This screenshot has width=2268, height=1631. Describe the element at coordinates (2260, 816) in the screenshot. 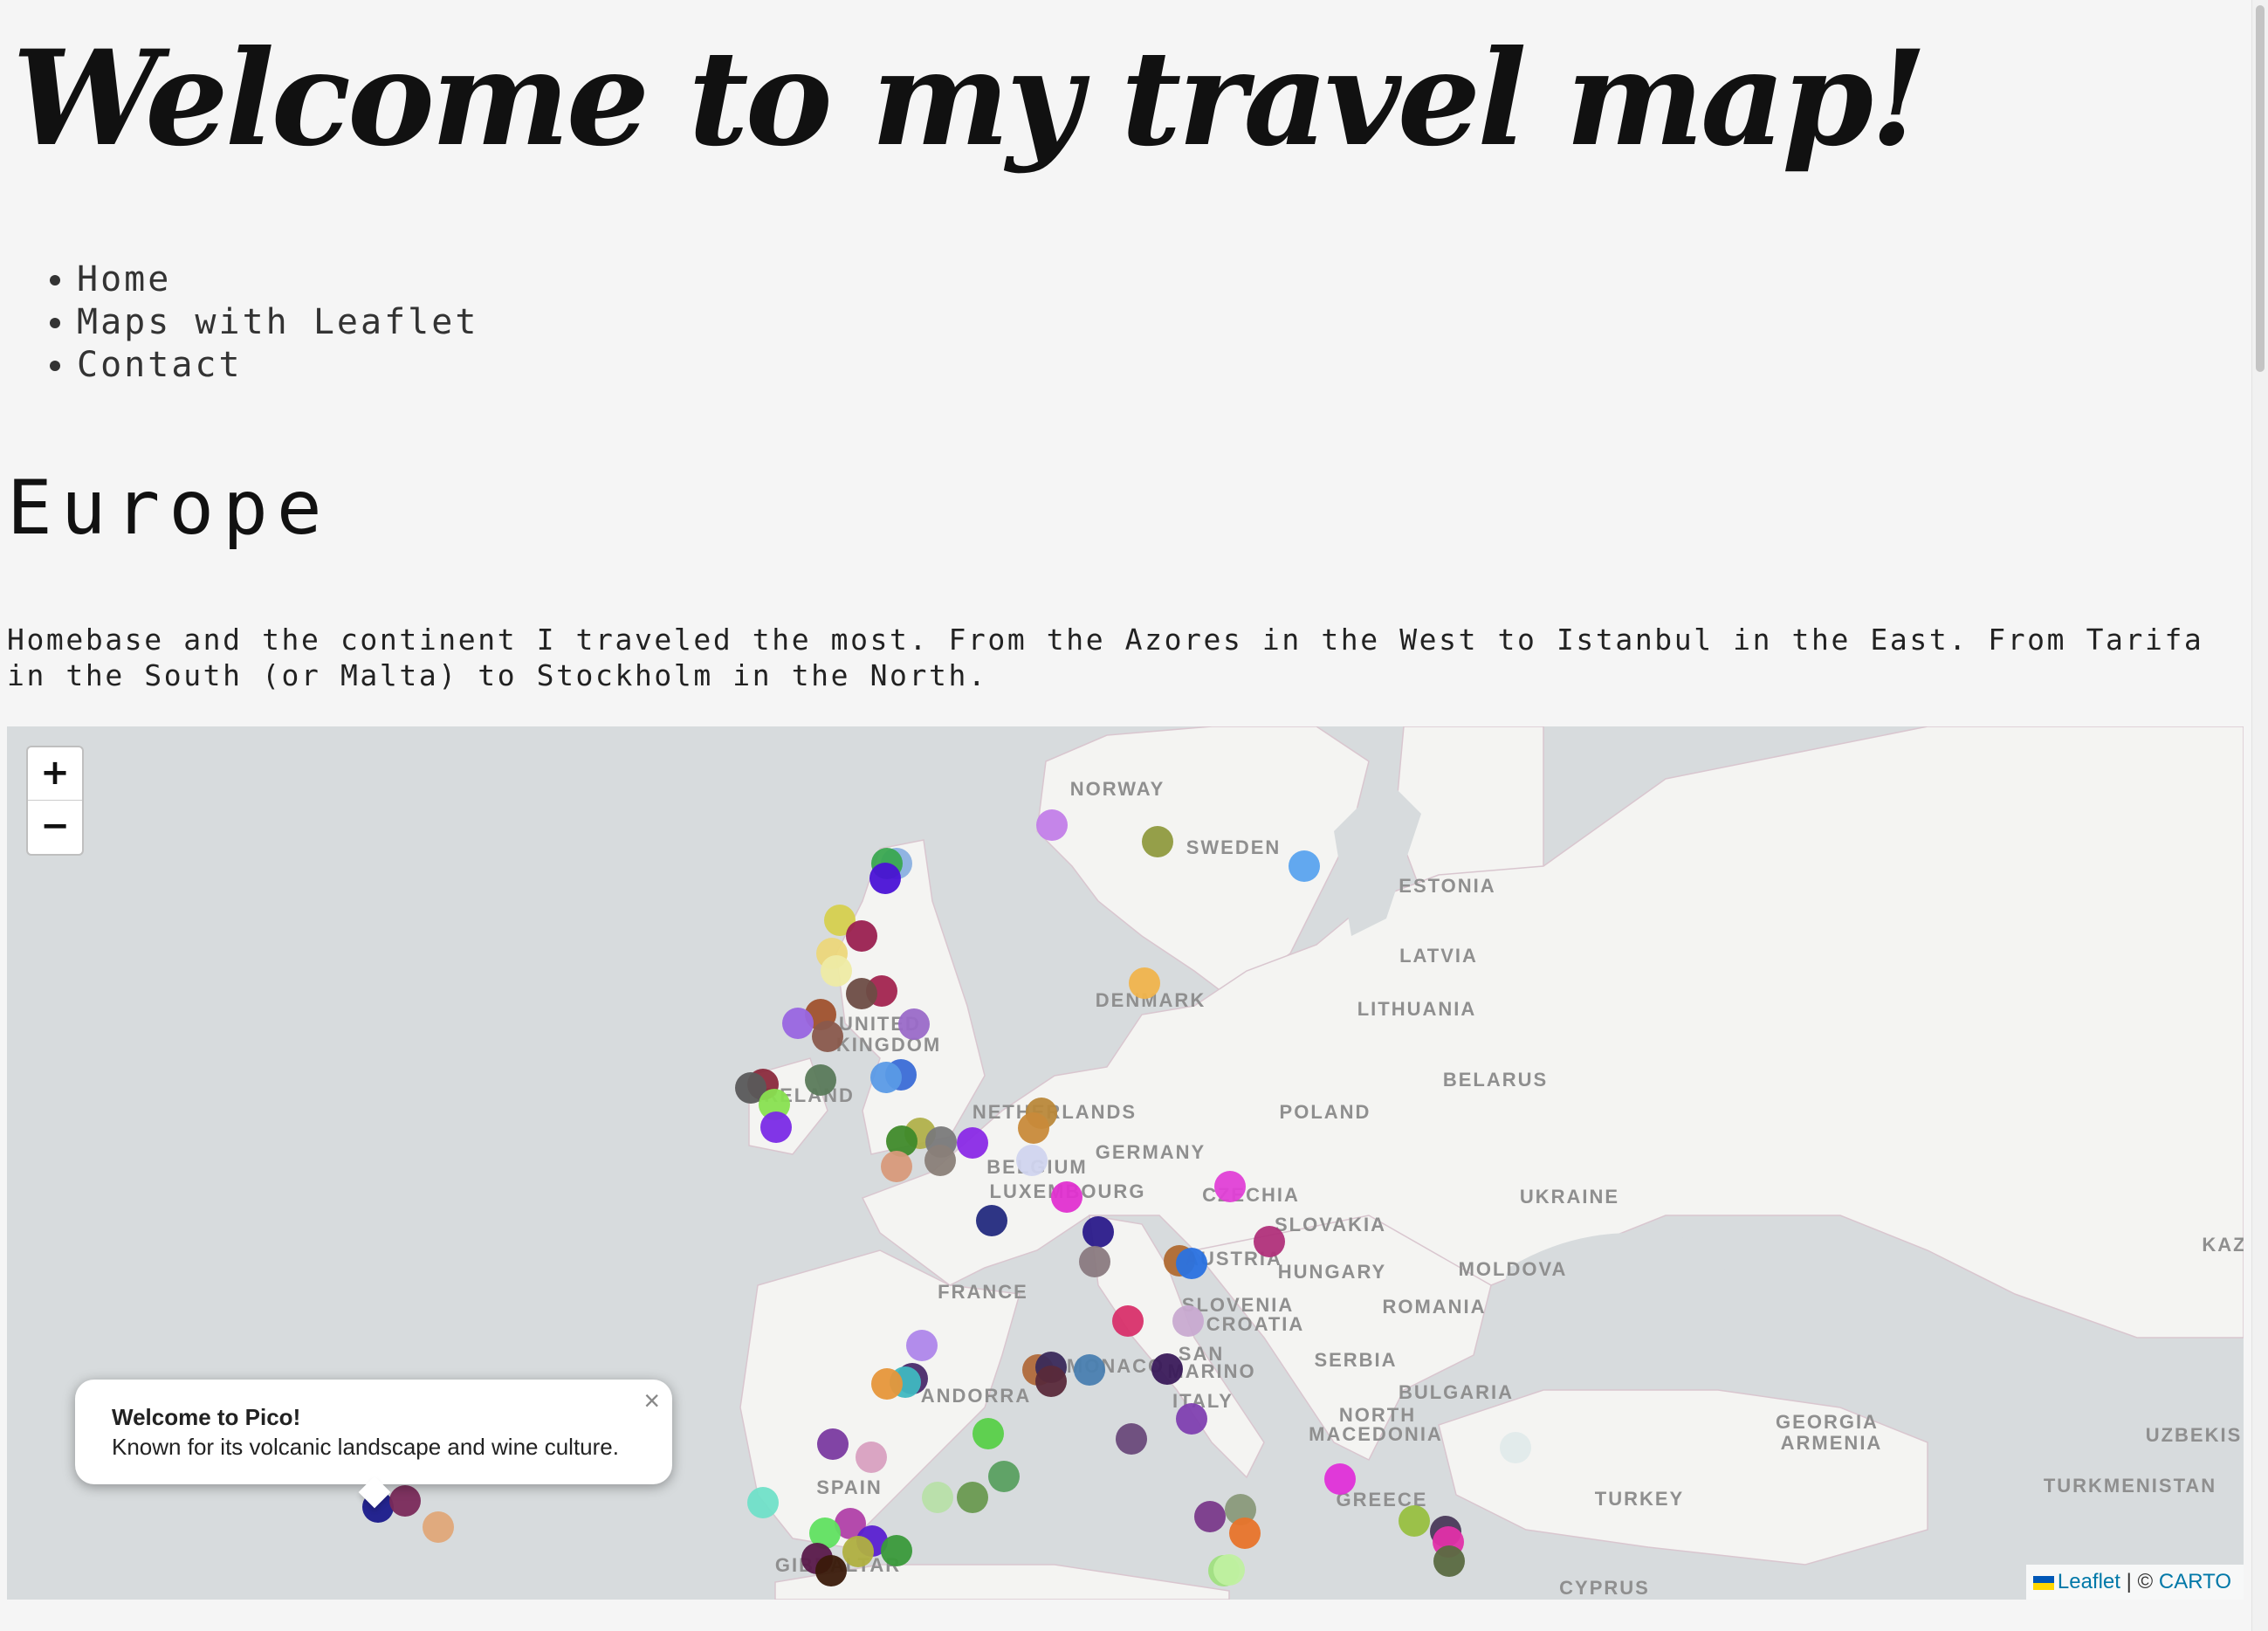

I see `scrollbar` at that location.